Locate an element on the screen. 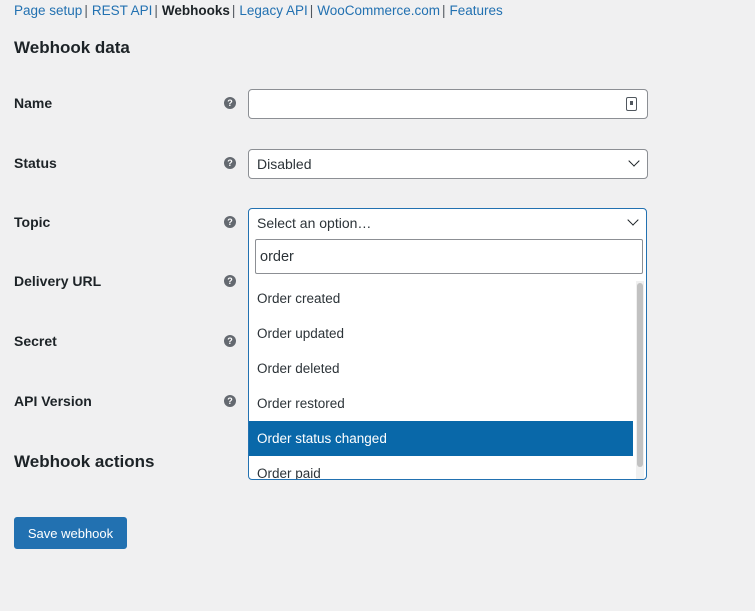  status-value: Disabled is located at coordinates (284, 164).